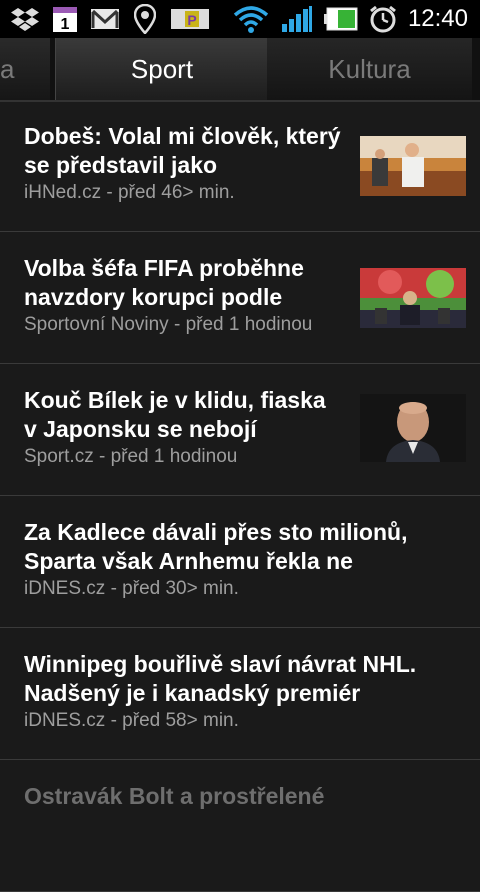 The height and width of the screenshot is (892, 480). I want to click on dropbox-icon, so click(25, 19).